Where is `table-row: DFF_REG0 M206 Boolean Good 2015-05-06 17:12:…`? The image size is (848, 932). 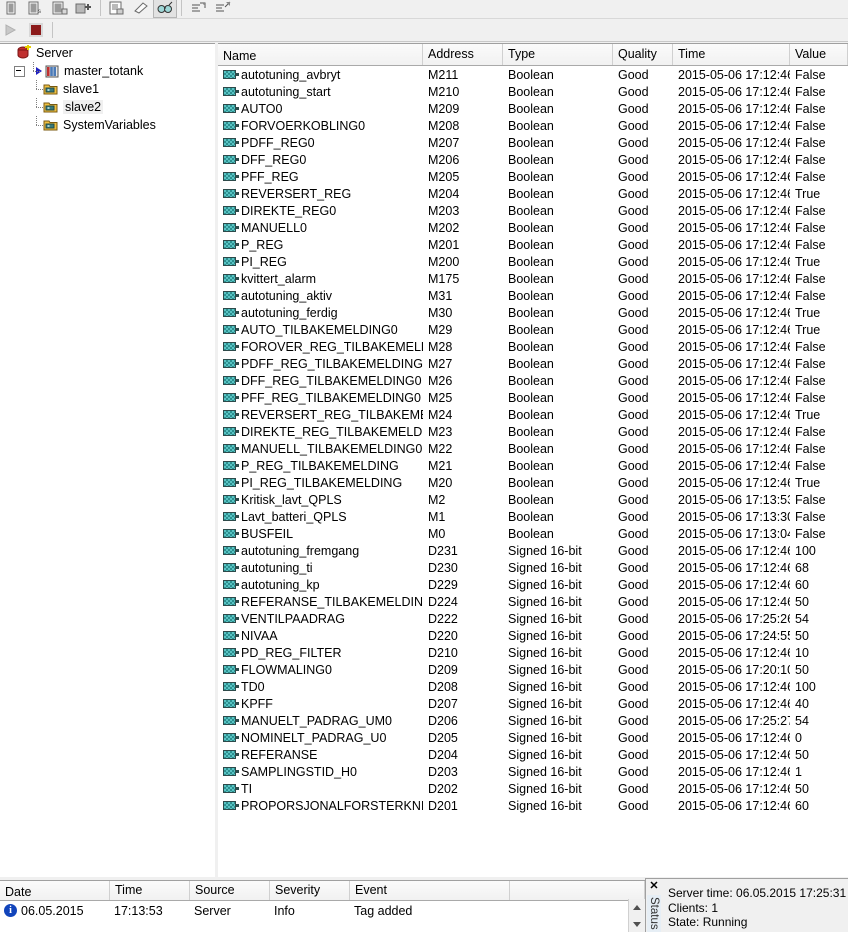 table-row: DFF_REG0 M206 Boolean Good 2015-05-06 17:12:… is located at coordinates (533, 159).